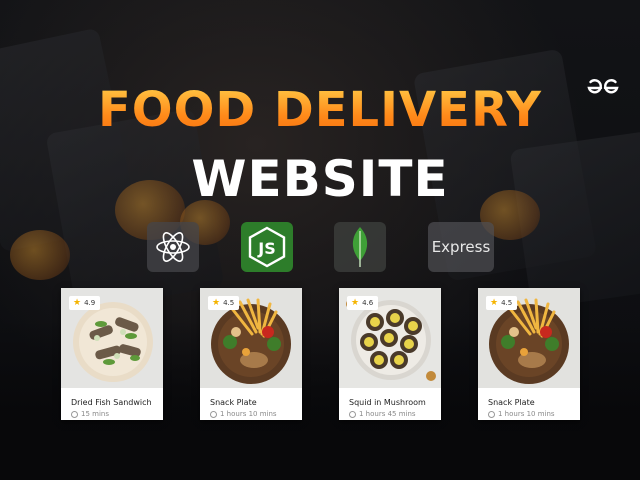 Image resolution: width=640 pixels, height=480 pixels. I want to click on food-name: Dried Fish Sandwich, so click(111, 402).